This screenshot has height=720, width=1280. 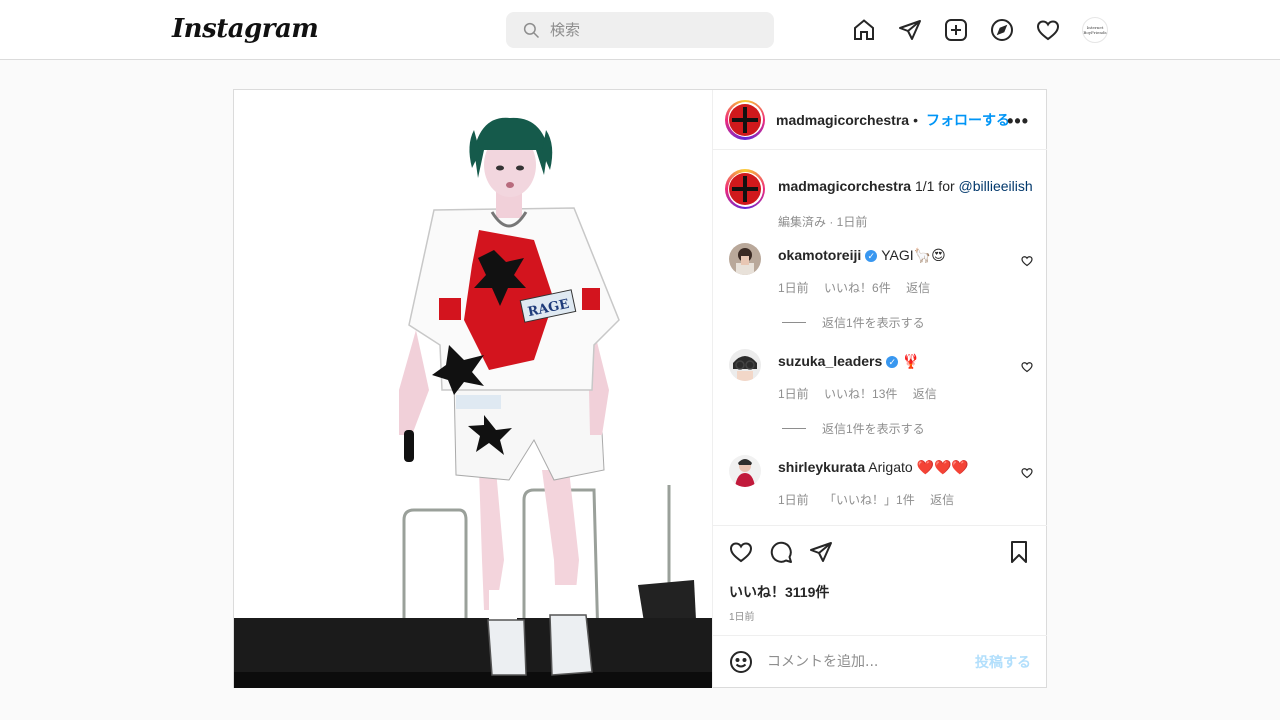 What do you see at coordinates (821, 467) in the screenshot?
I see `comment-username: shirleykurata` at bounding box center [821, 467].